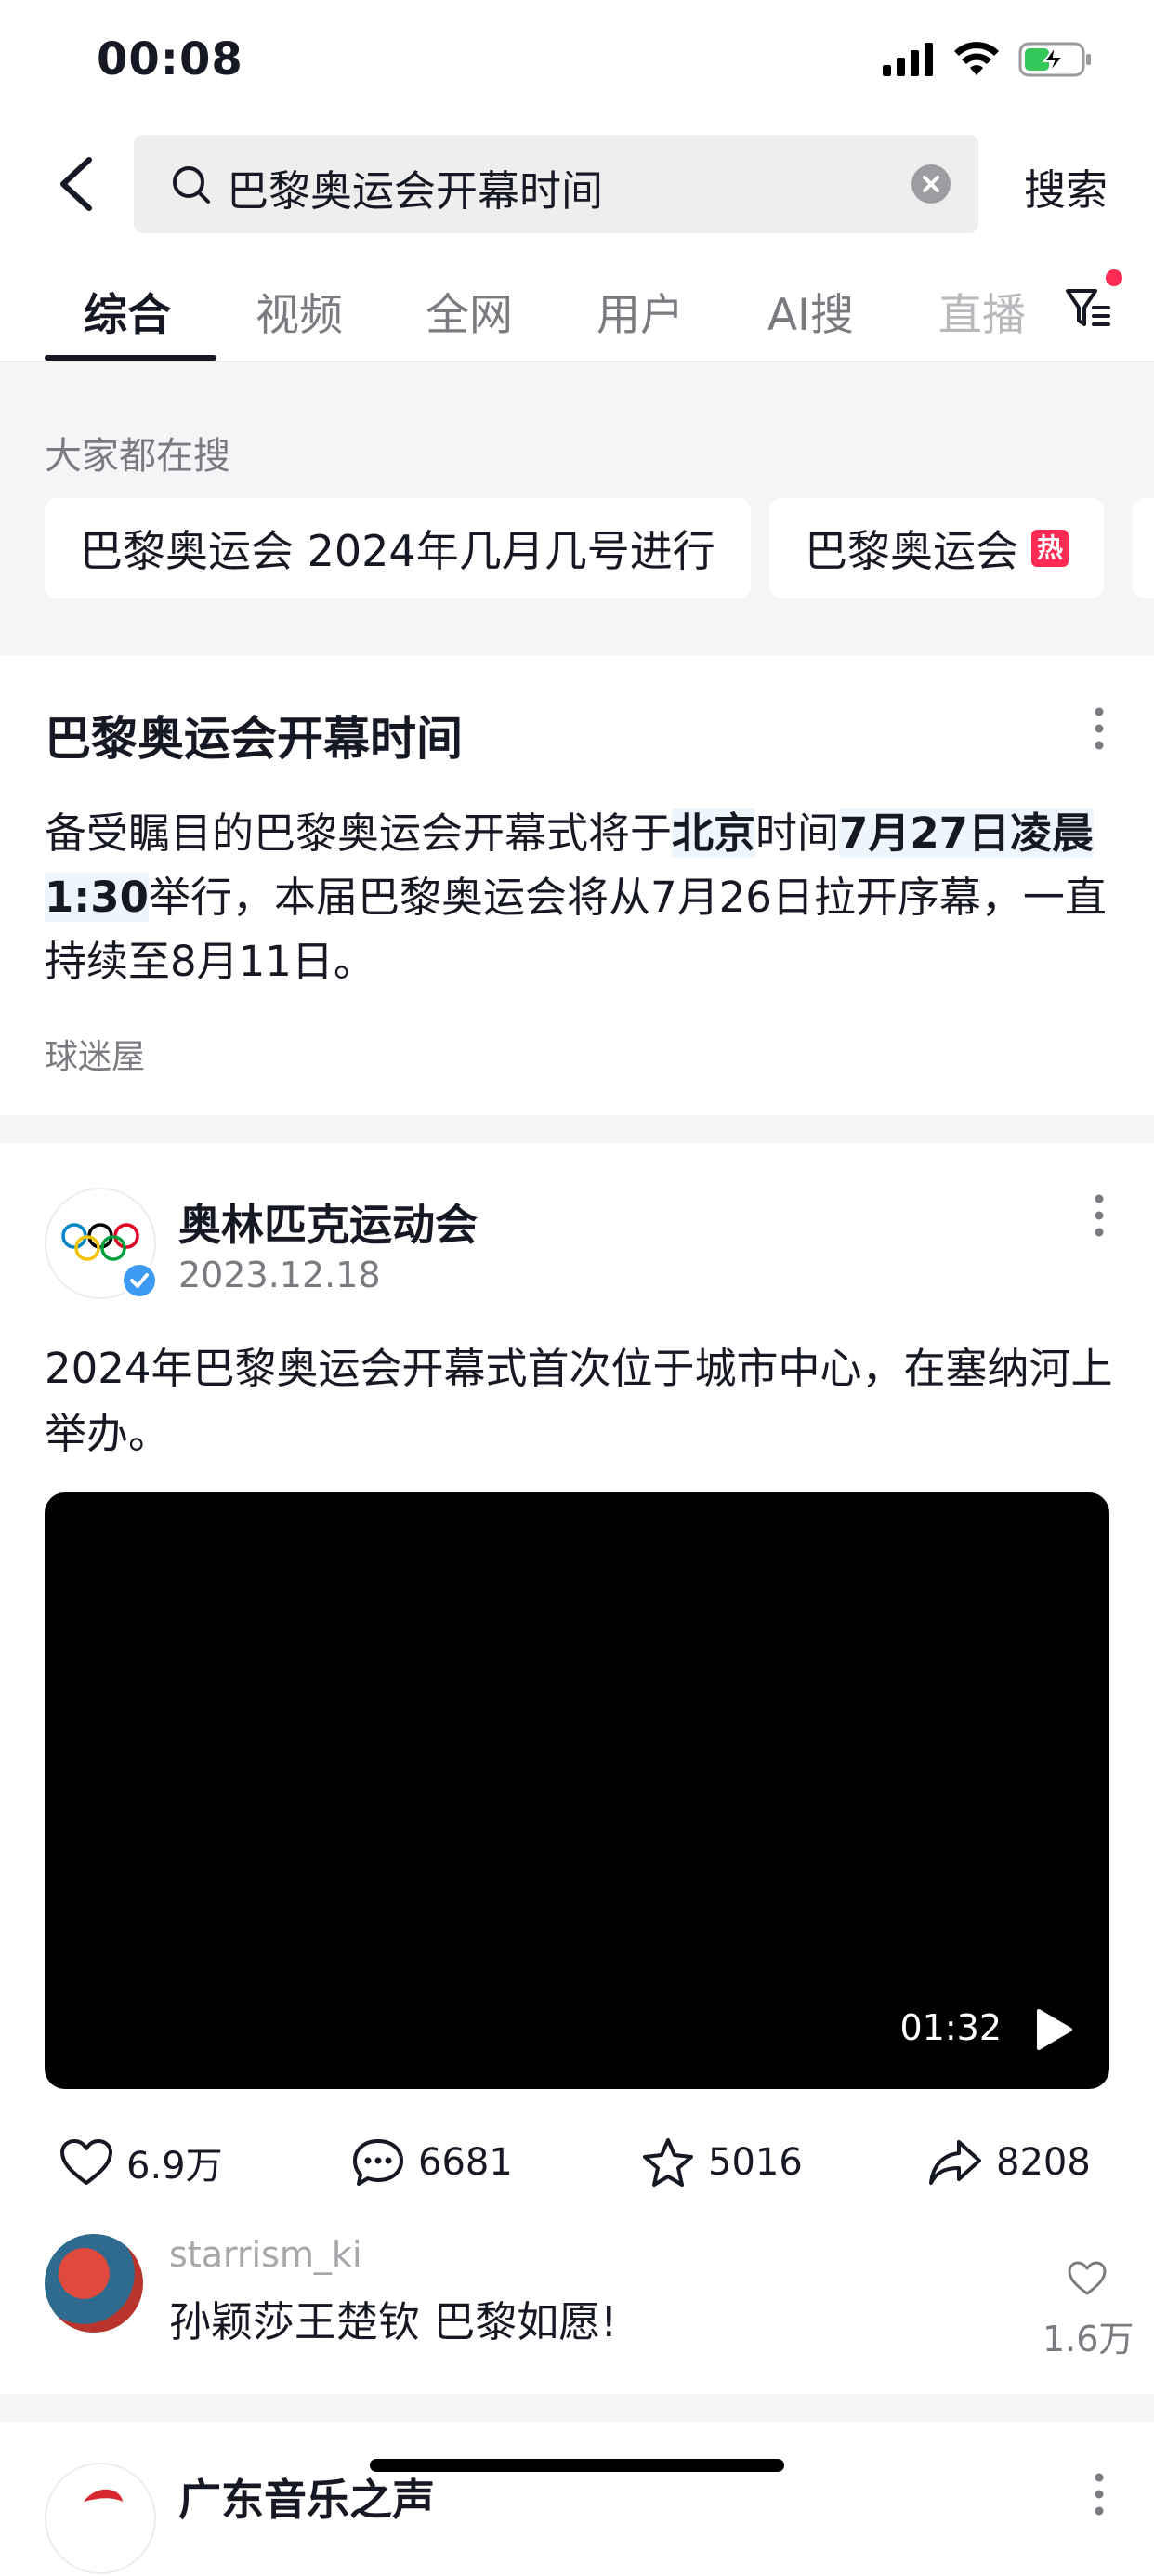 This screenshot has height=2576, width=1154. What do you see at coordinates (756, 2162) in the screenshot?
I see `favorite-count: 5016` at bounding box center [756, 2162].